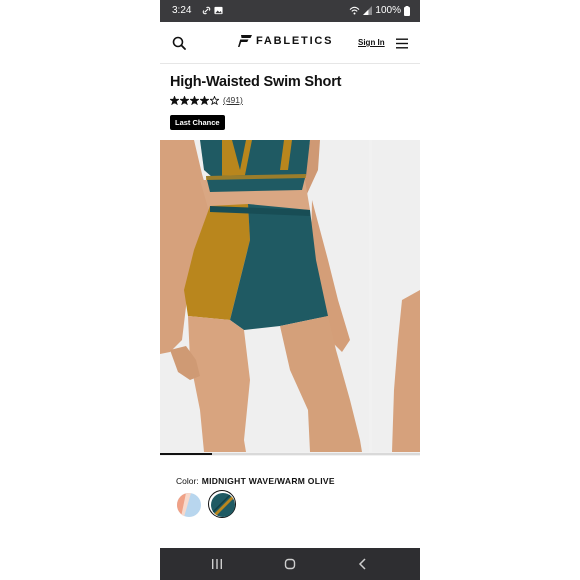 This screenshot has height=580, width=580. I want to click on brand-logo-icon, so click(245, 41).